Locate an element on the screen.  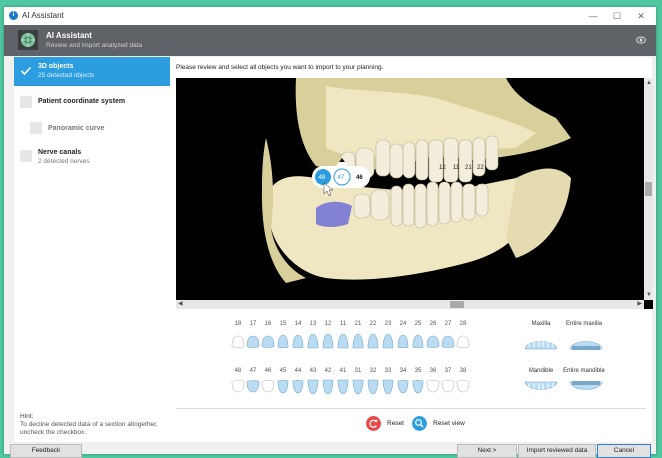
reset-button: Reset is located at coordinates (391, 424).